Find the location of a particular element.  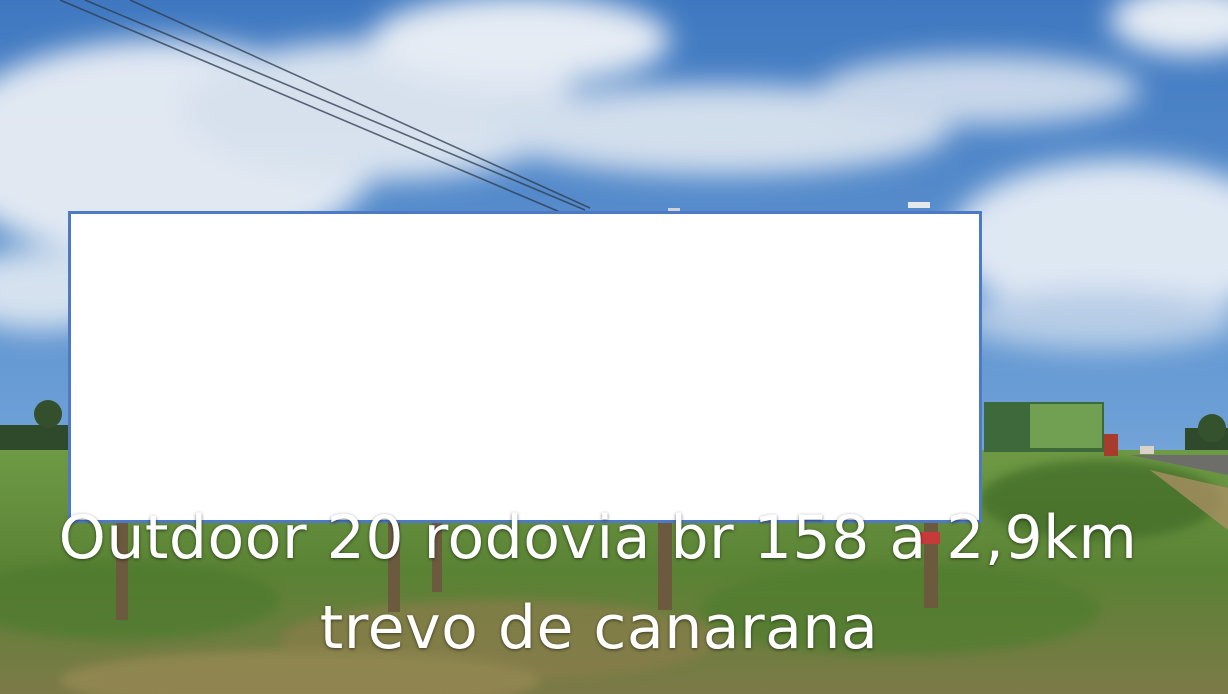

lamp-right is located at coordinates (919, 205).